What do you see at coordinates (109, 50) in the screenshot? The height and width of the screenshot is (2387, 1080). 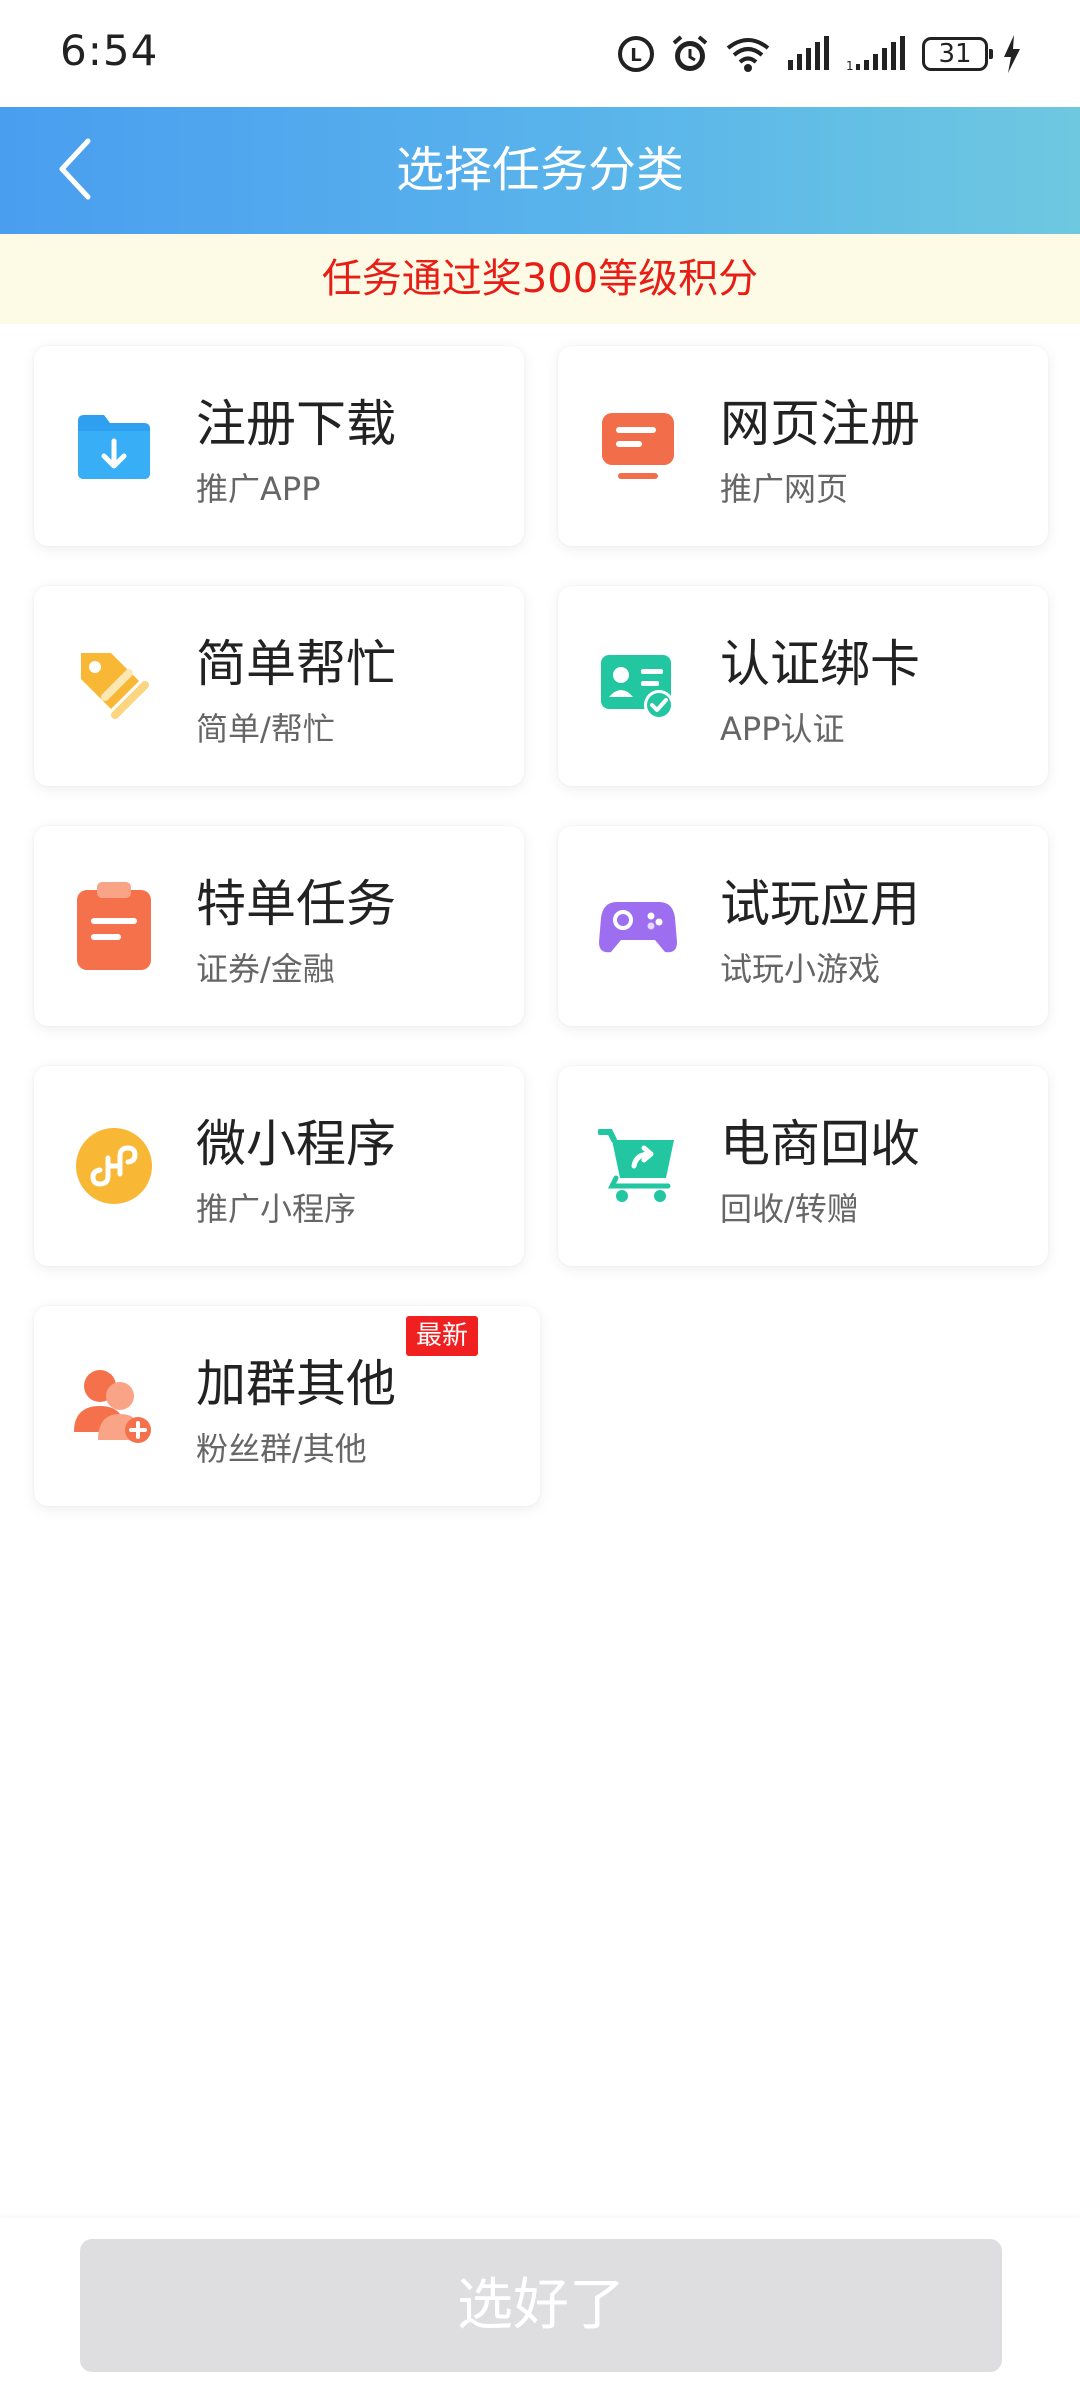 I see `status-time: 6:54` at bounding box center [109, 50].